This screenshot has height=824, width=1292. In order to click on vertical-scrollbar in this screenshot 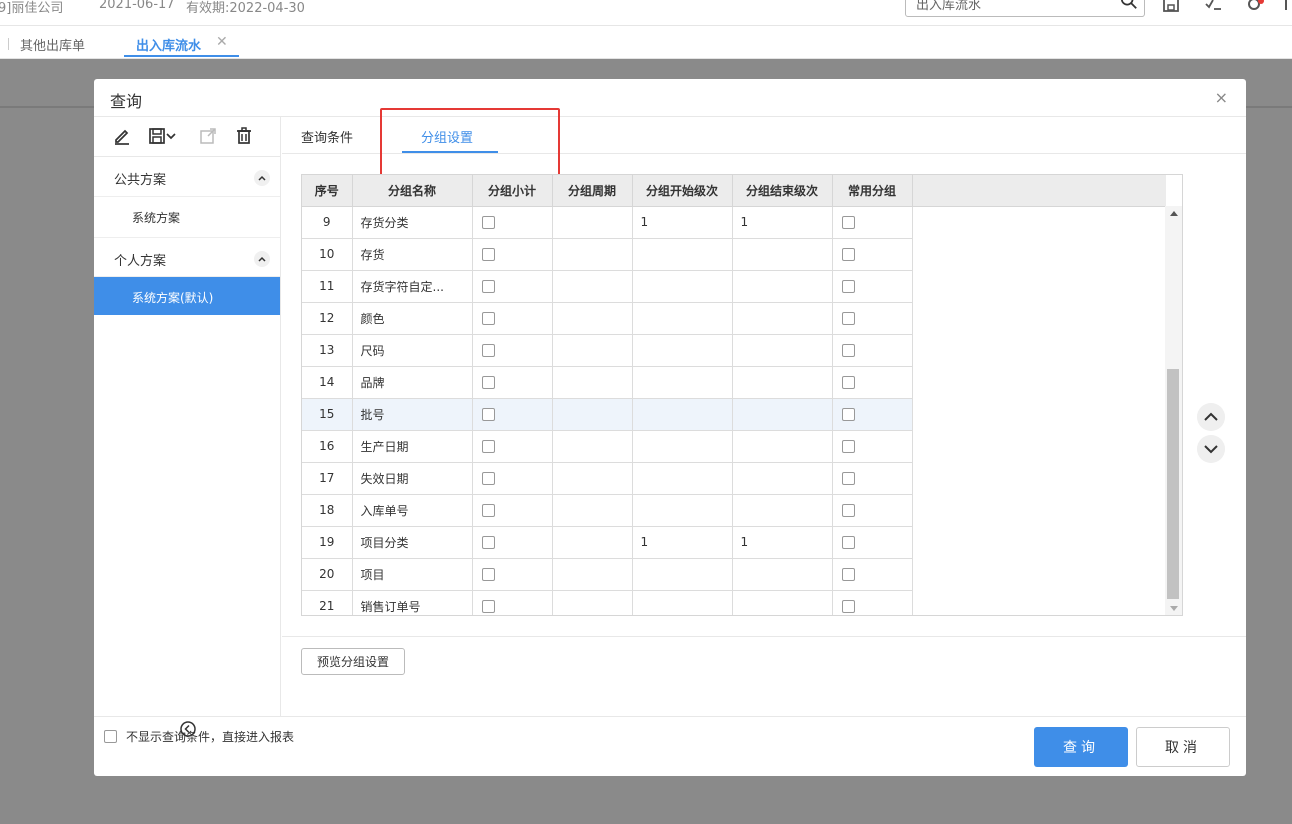, I will do `click(1173, 410)`.